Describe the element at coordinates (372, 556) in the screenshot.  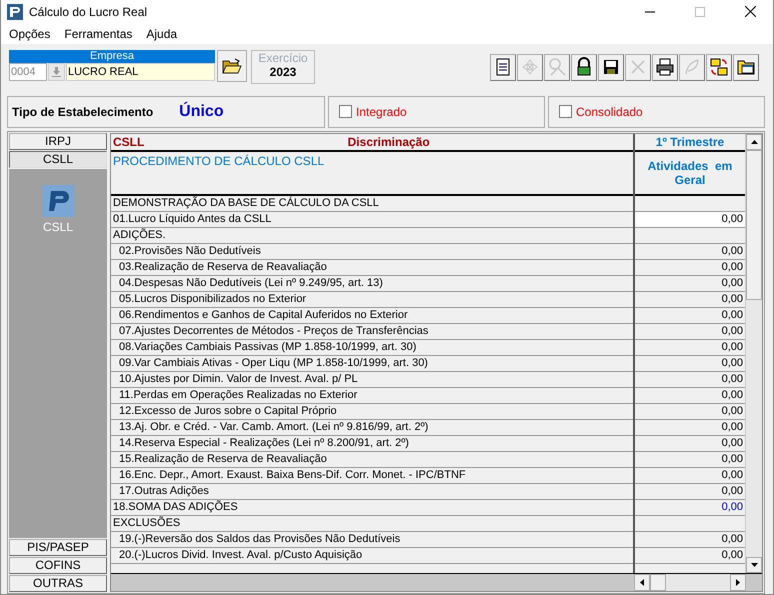
I see `table-cell: 20.(-)Lucros Divid. Invest. Aval. p/Custo Aquisição` at that location.